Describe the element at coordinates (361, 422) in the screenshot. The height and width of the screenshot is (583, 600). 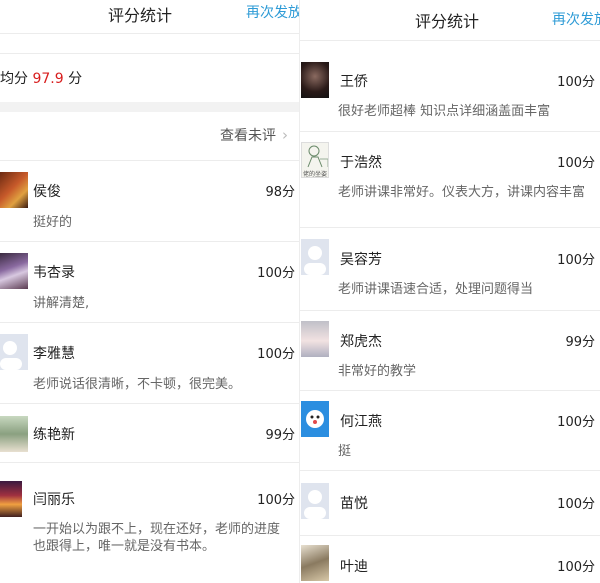
I see `student-name: 何江燕` at that location.